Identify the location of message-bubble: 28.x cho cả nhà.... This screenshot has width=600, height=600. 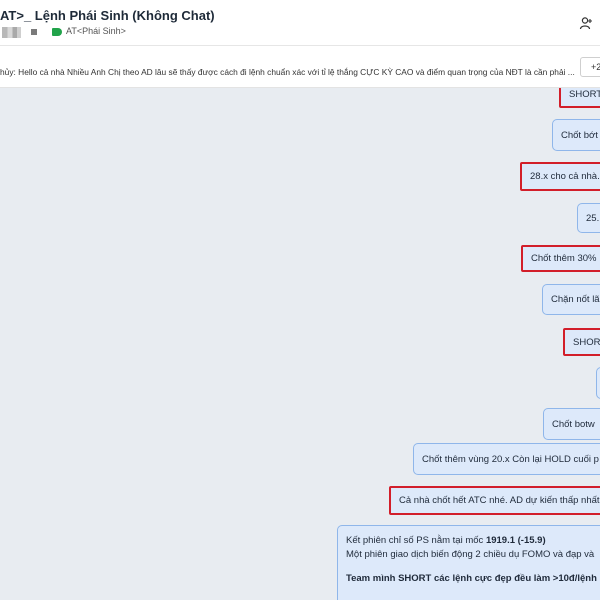
(560, 176).